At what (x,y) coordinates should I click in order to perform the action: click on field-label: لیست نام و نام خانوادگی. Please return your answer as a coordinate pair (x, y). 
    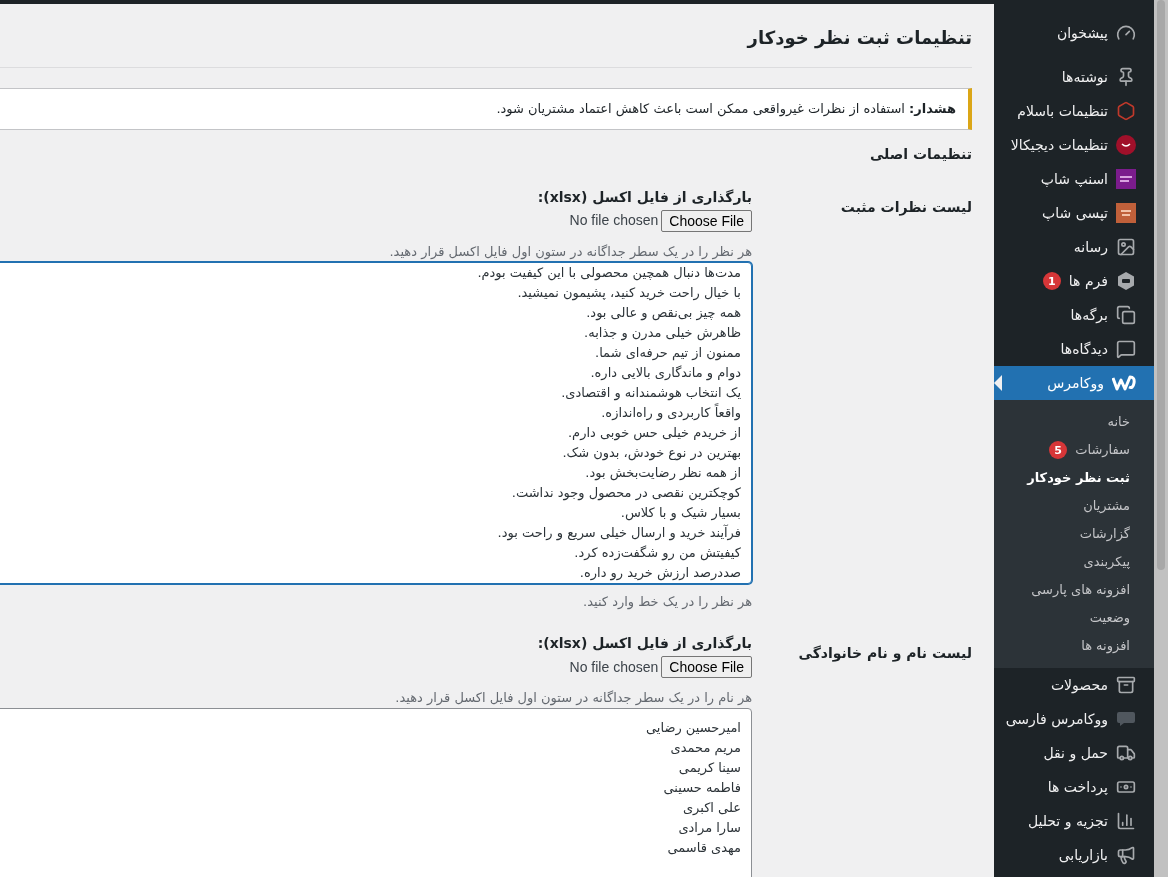
    Looking at the image, I should click on (884, 654).